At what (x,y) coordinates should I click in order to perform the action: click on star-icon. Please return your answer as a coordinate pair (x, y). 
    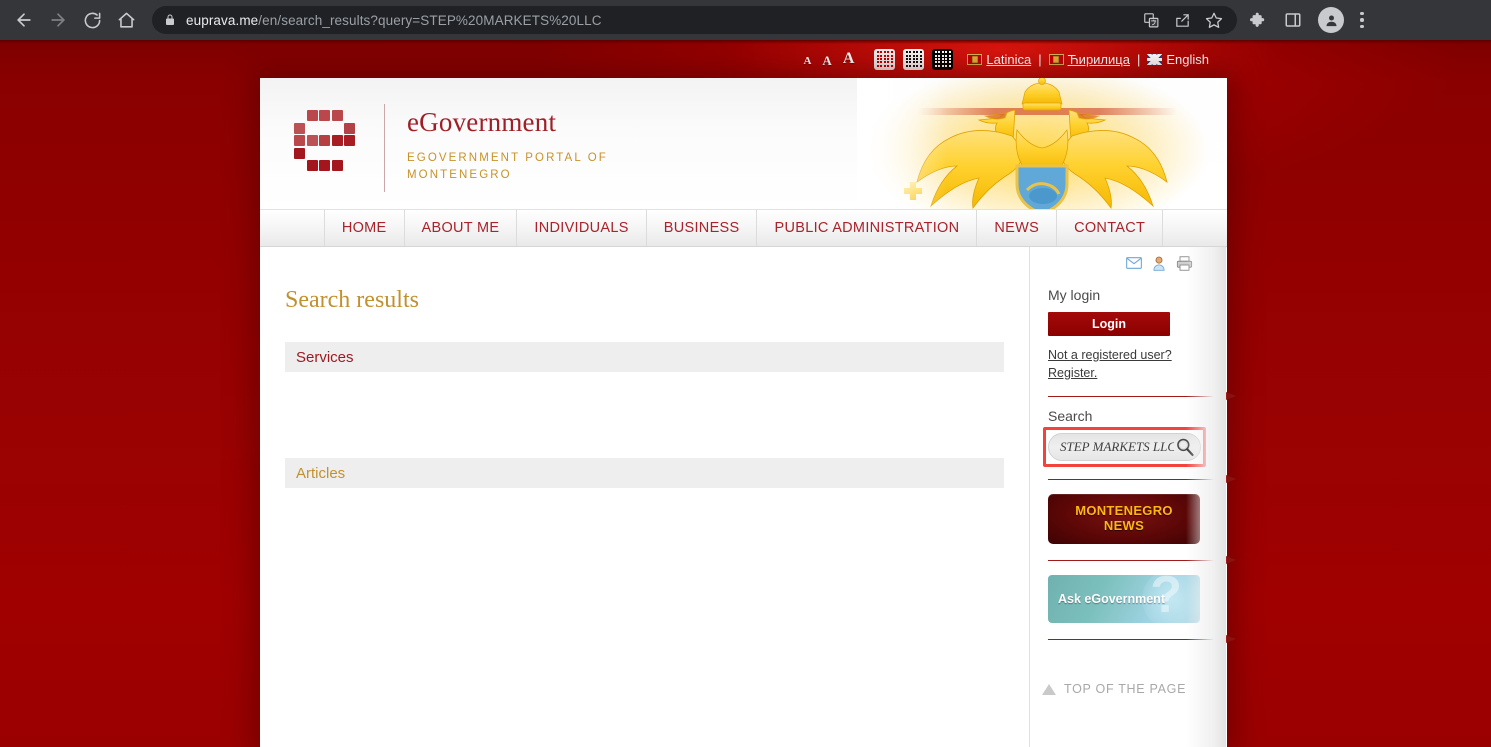
    Looking at the image, I should click on (1214, 20).